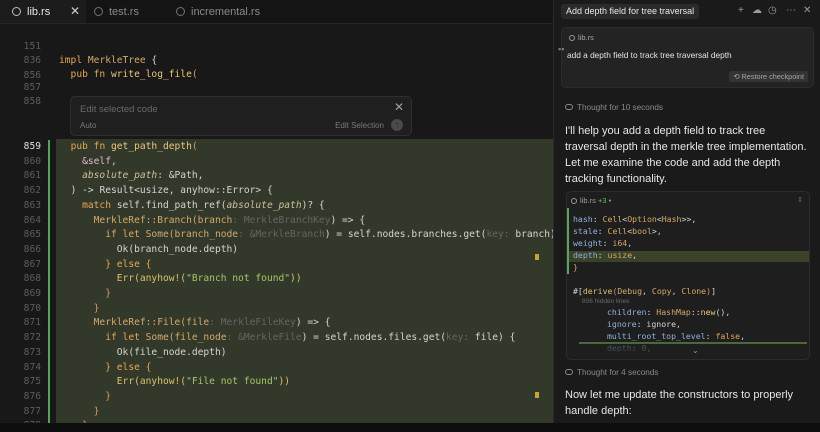  What do you see at coordinates (32, 220) in the screenshot?
I see `line-number: 864` at bounding box center [32, 220].